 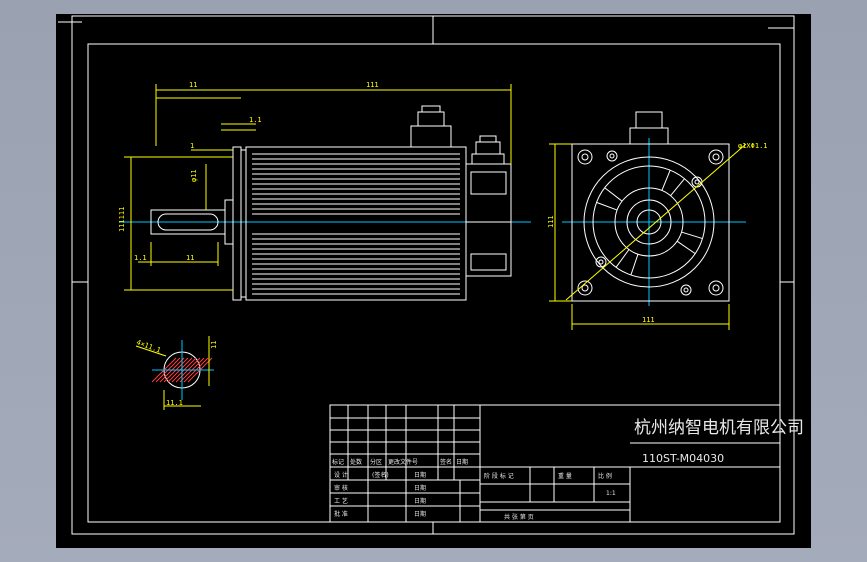 What do you see at coordinates (462, 462) in the screenshot?
I see `rev-header-5: 日期` at bounding box center [462, 462].